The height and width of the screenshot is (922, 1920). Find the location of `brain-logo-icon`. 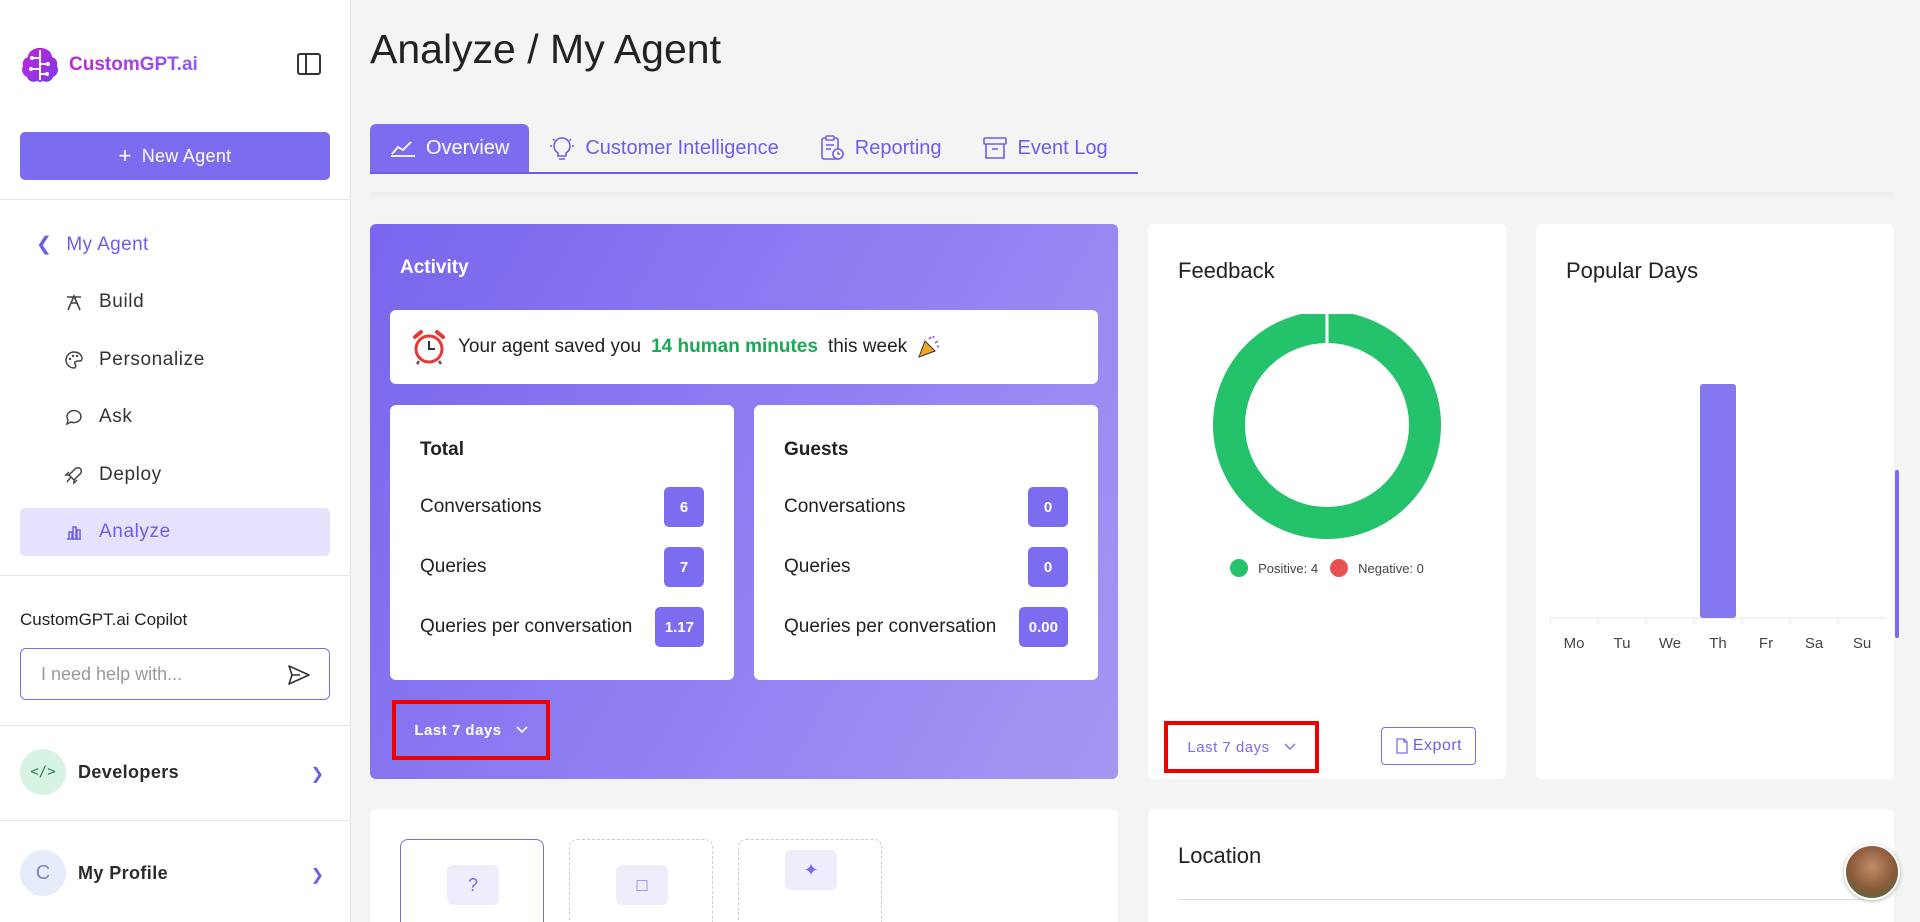

brain-logo-icon is located at coordinates (40, 65).